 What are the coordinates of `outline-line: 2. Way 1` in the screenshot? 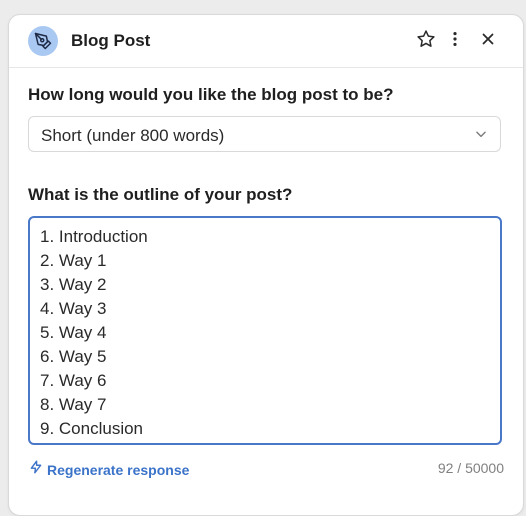 It's located at (73, 260).